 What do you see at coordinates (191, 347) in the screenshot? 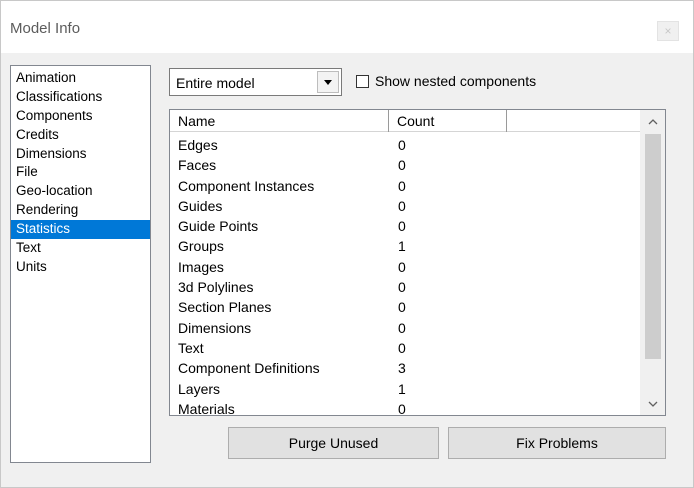
I see `cell-name: Text` at bounding box center [191, 347].